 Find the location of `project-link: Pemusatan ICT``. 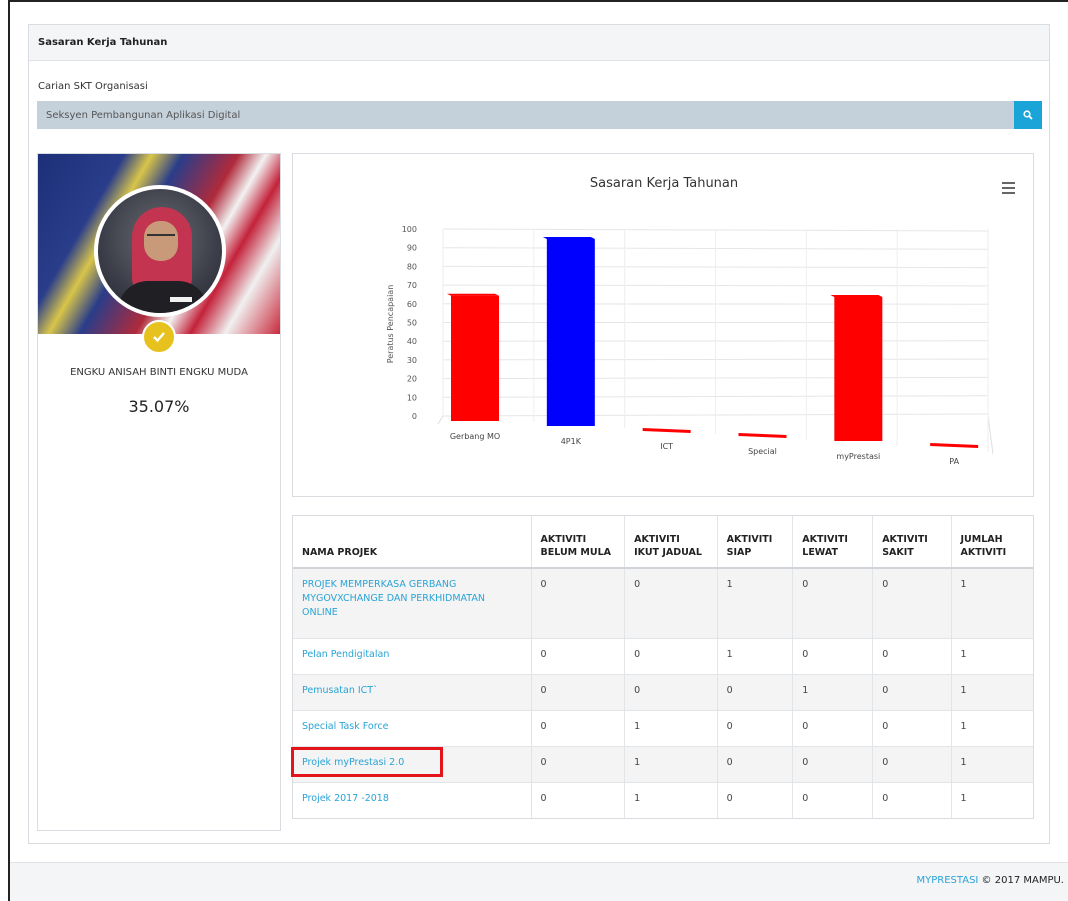

project-link: Pemusatan ICT` is located at coordinates (340, 690).